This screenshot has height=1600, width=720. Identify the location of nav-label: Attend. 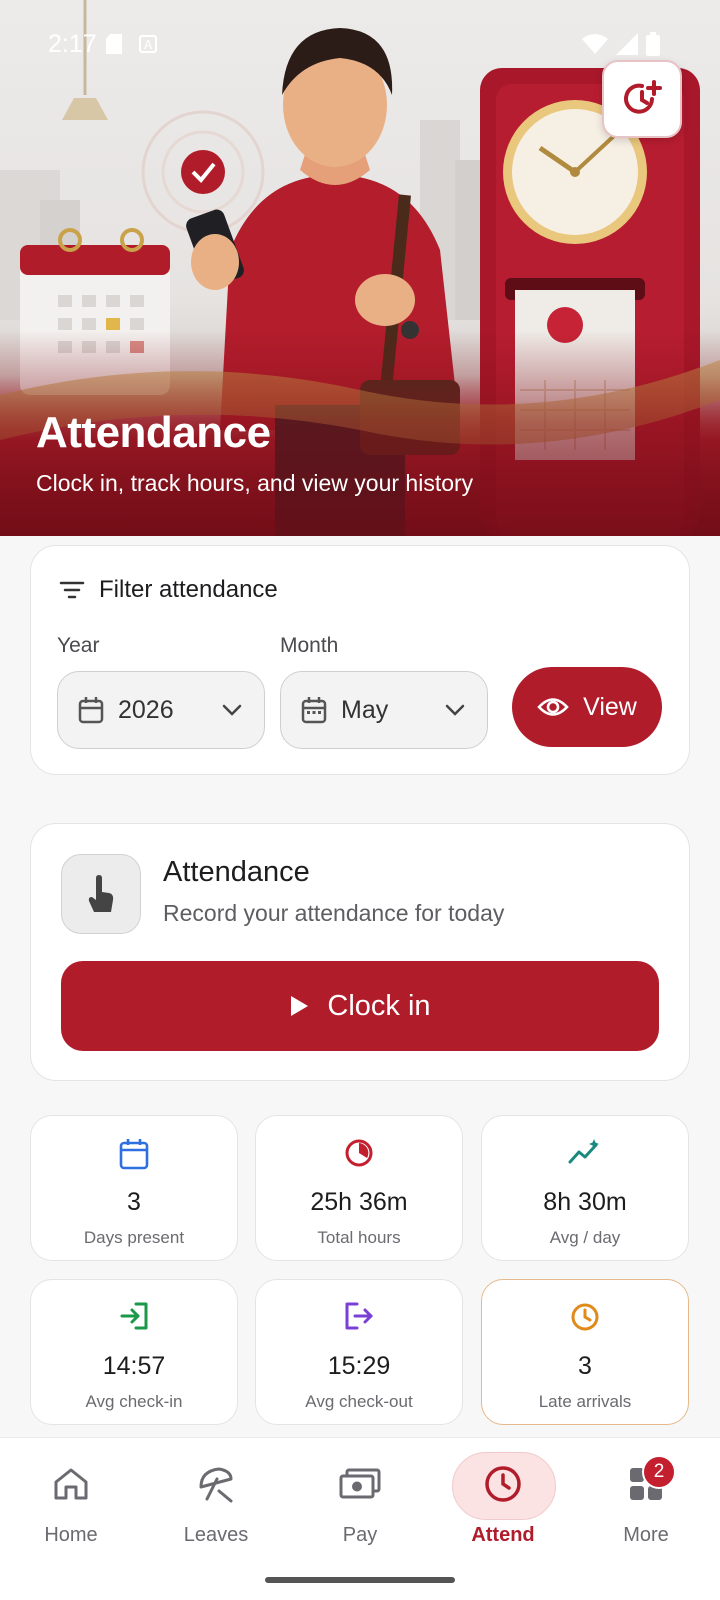
(503, 1535).